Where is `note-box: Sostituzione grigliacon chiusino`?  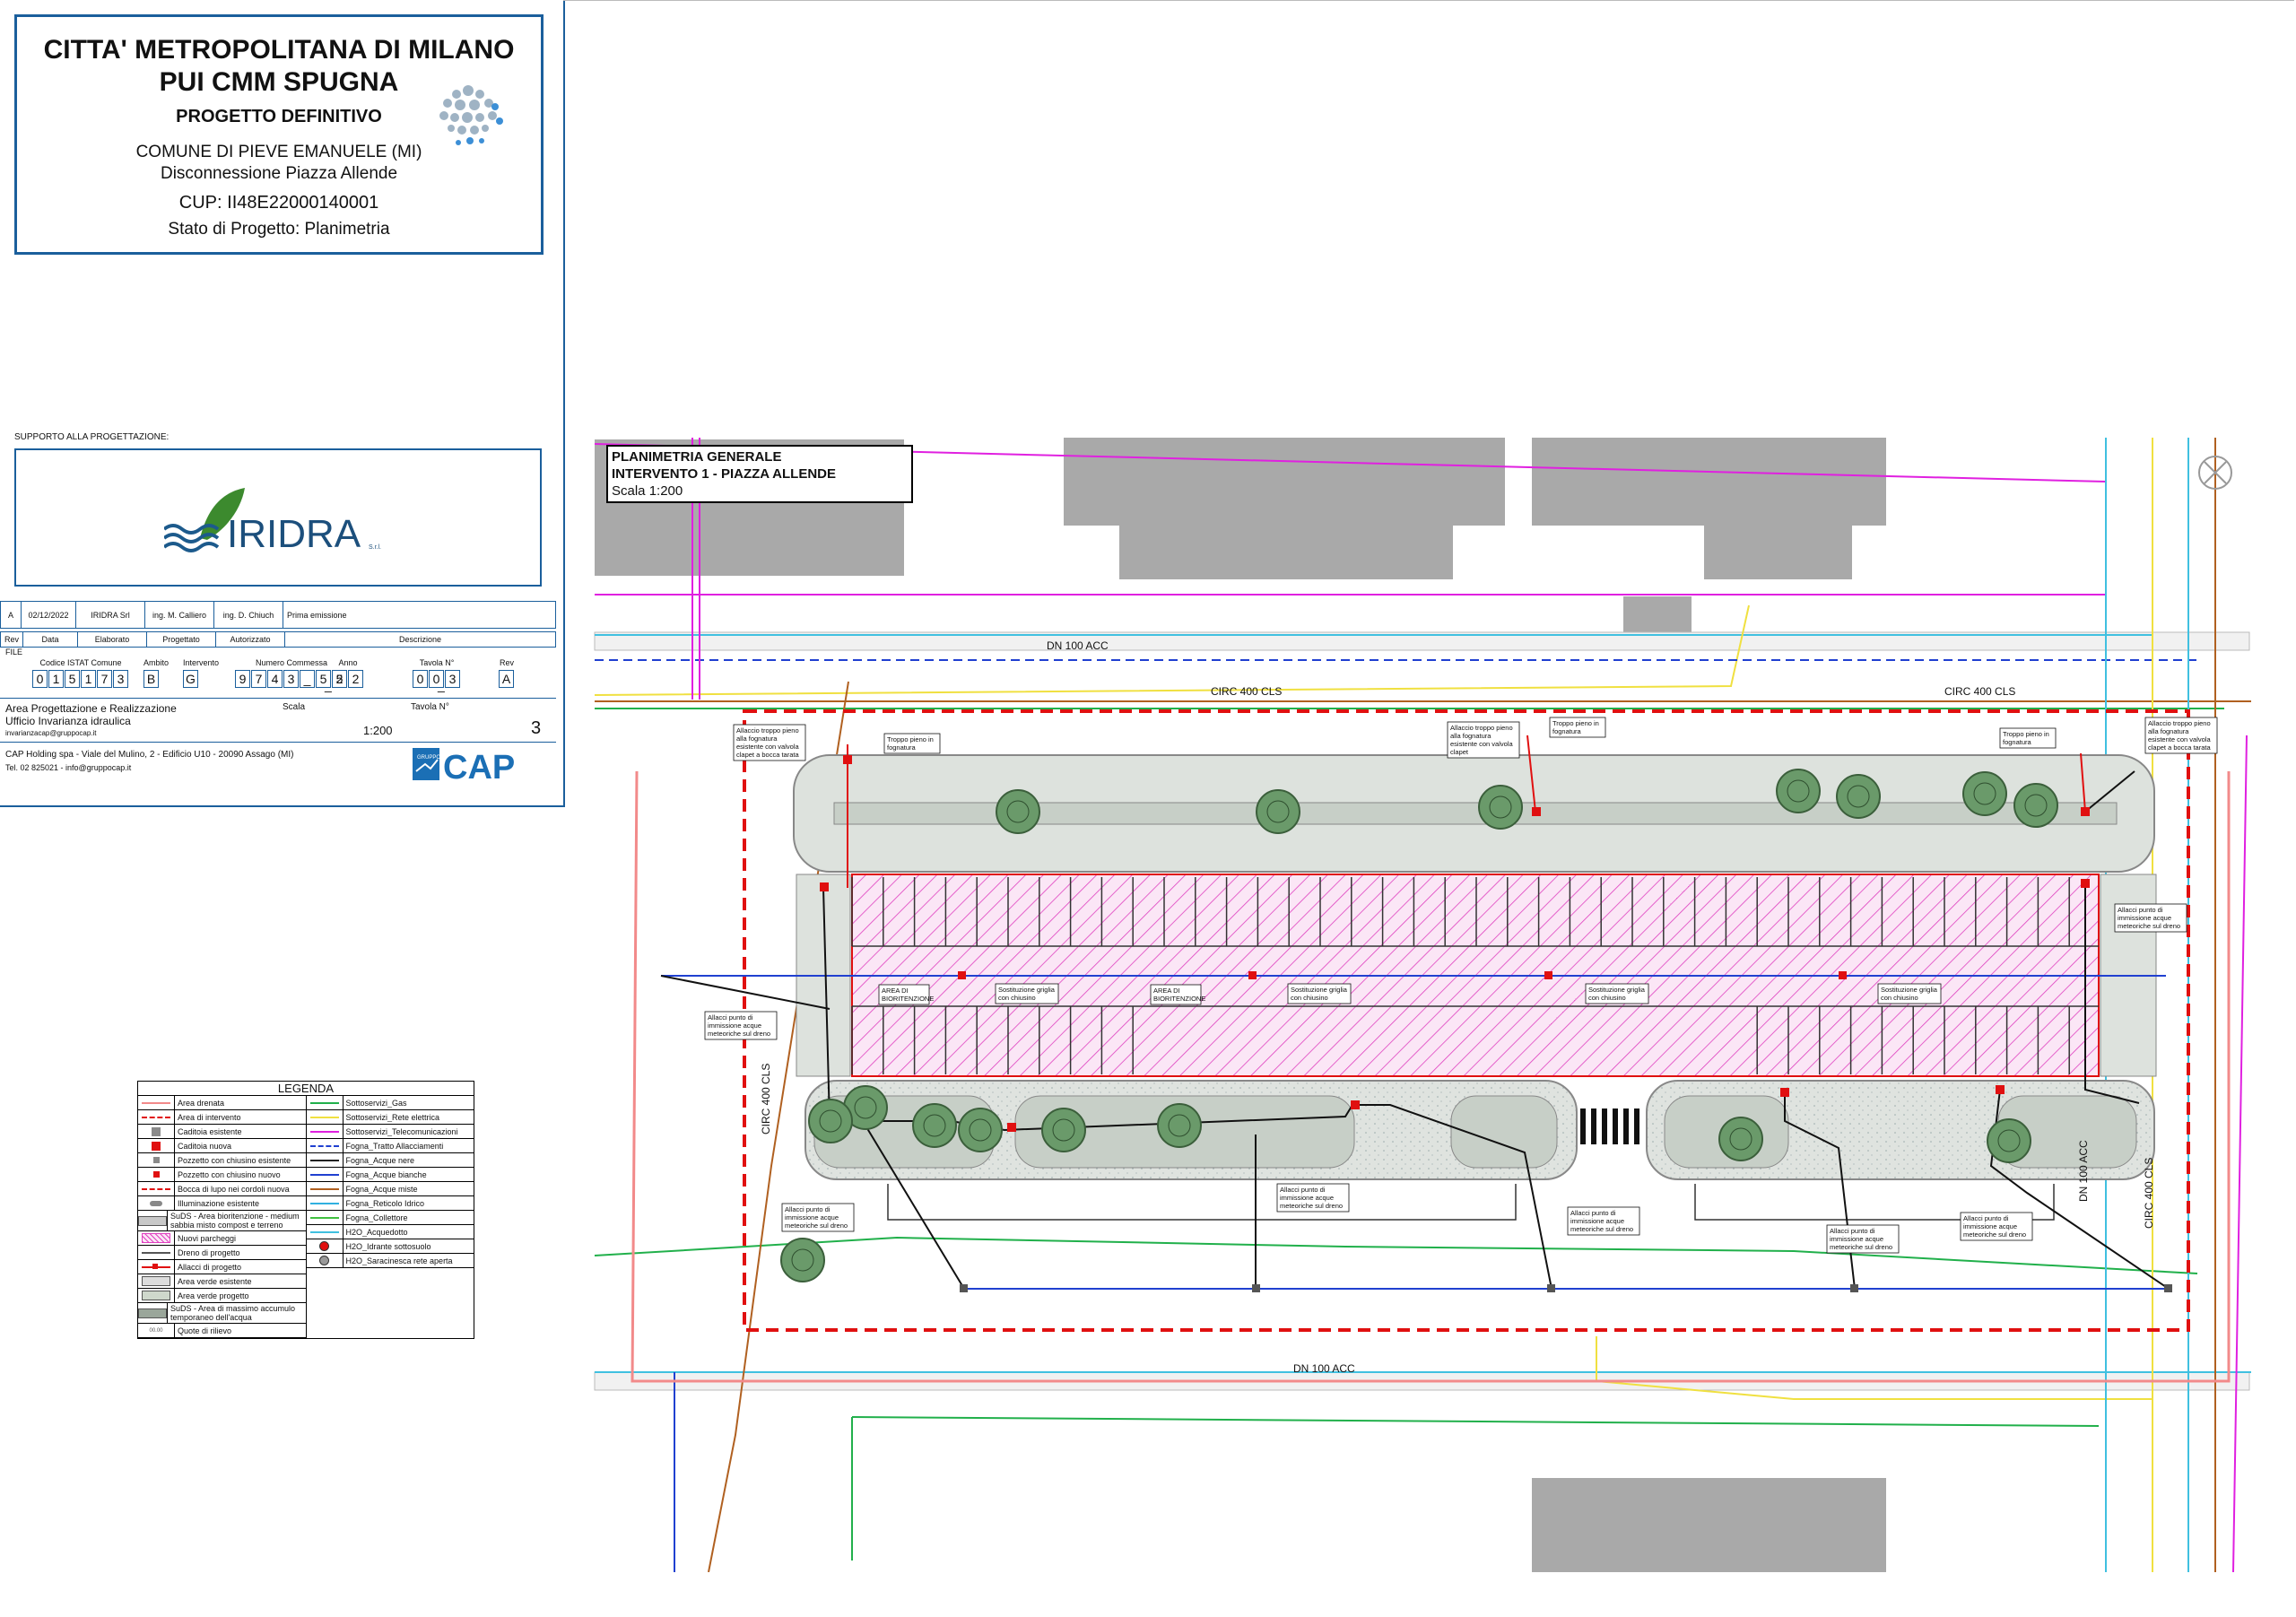 note-box: Sostituzione grigliacon chiusino is located at coordinates (1027, 993).